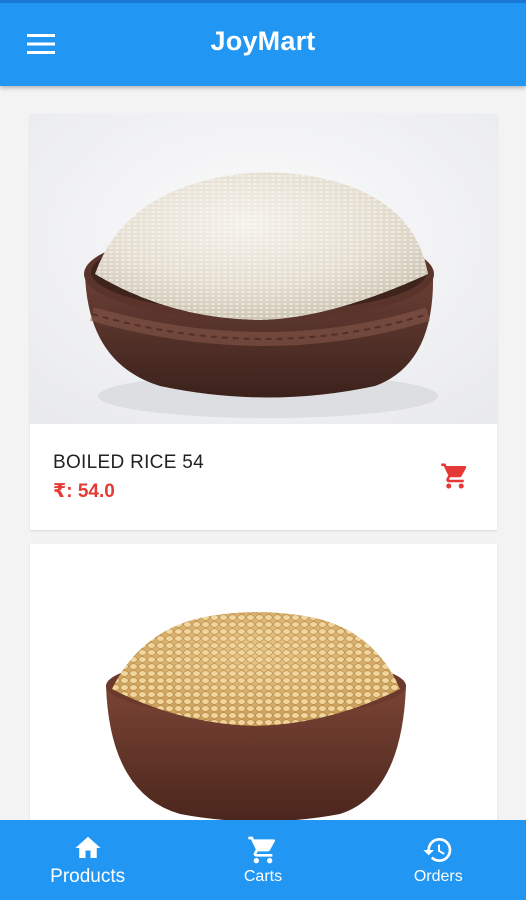 The image size is (526, 900). I want to click on nav-products: Products, so click(87, 860).